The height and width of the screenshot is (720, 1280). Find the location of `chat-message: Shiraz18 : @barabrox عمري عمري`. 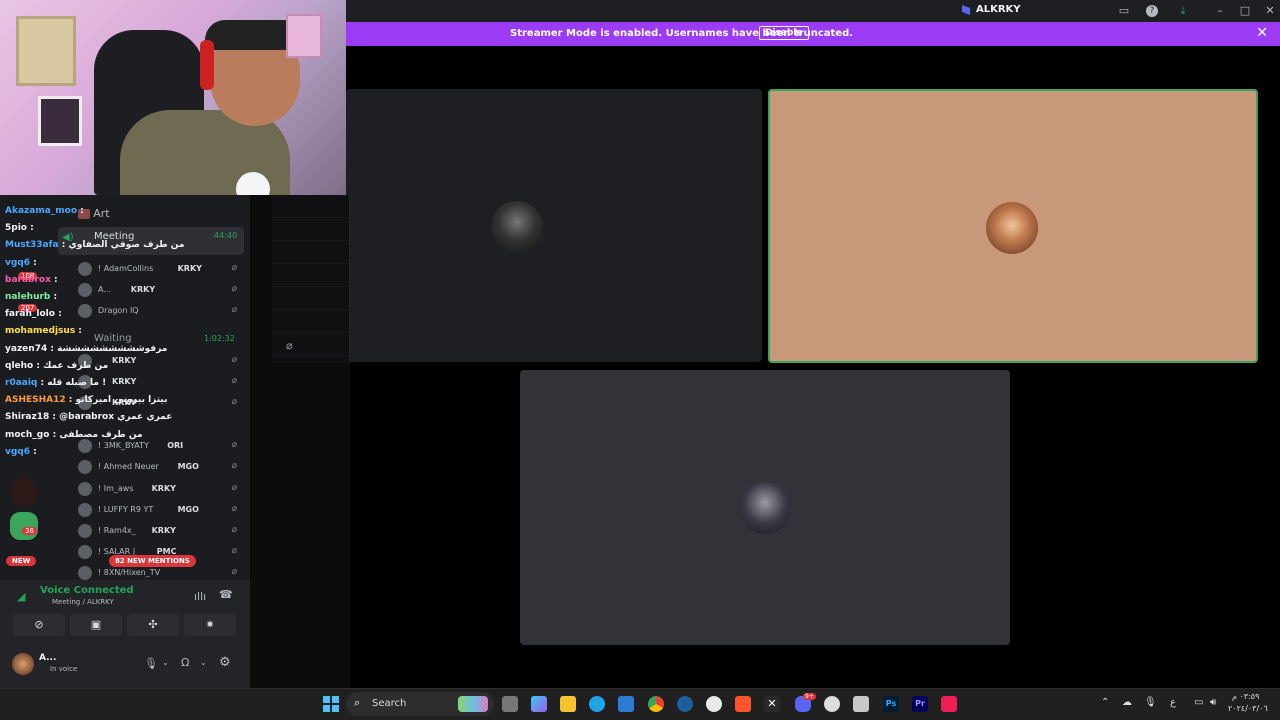

chat-message: Shiraz18 : @barabrox عمري عمري is located at coordinates (88, 417).